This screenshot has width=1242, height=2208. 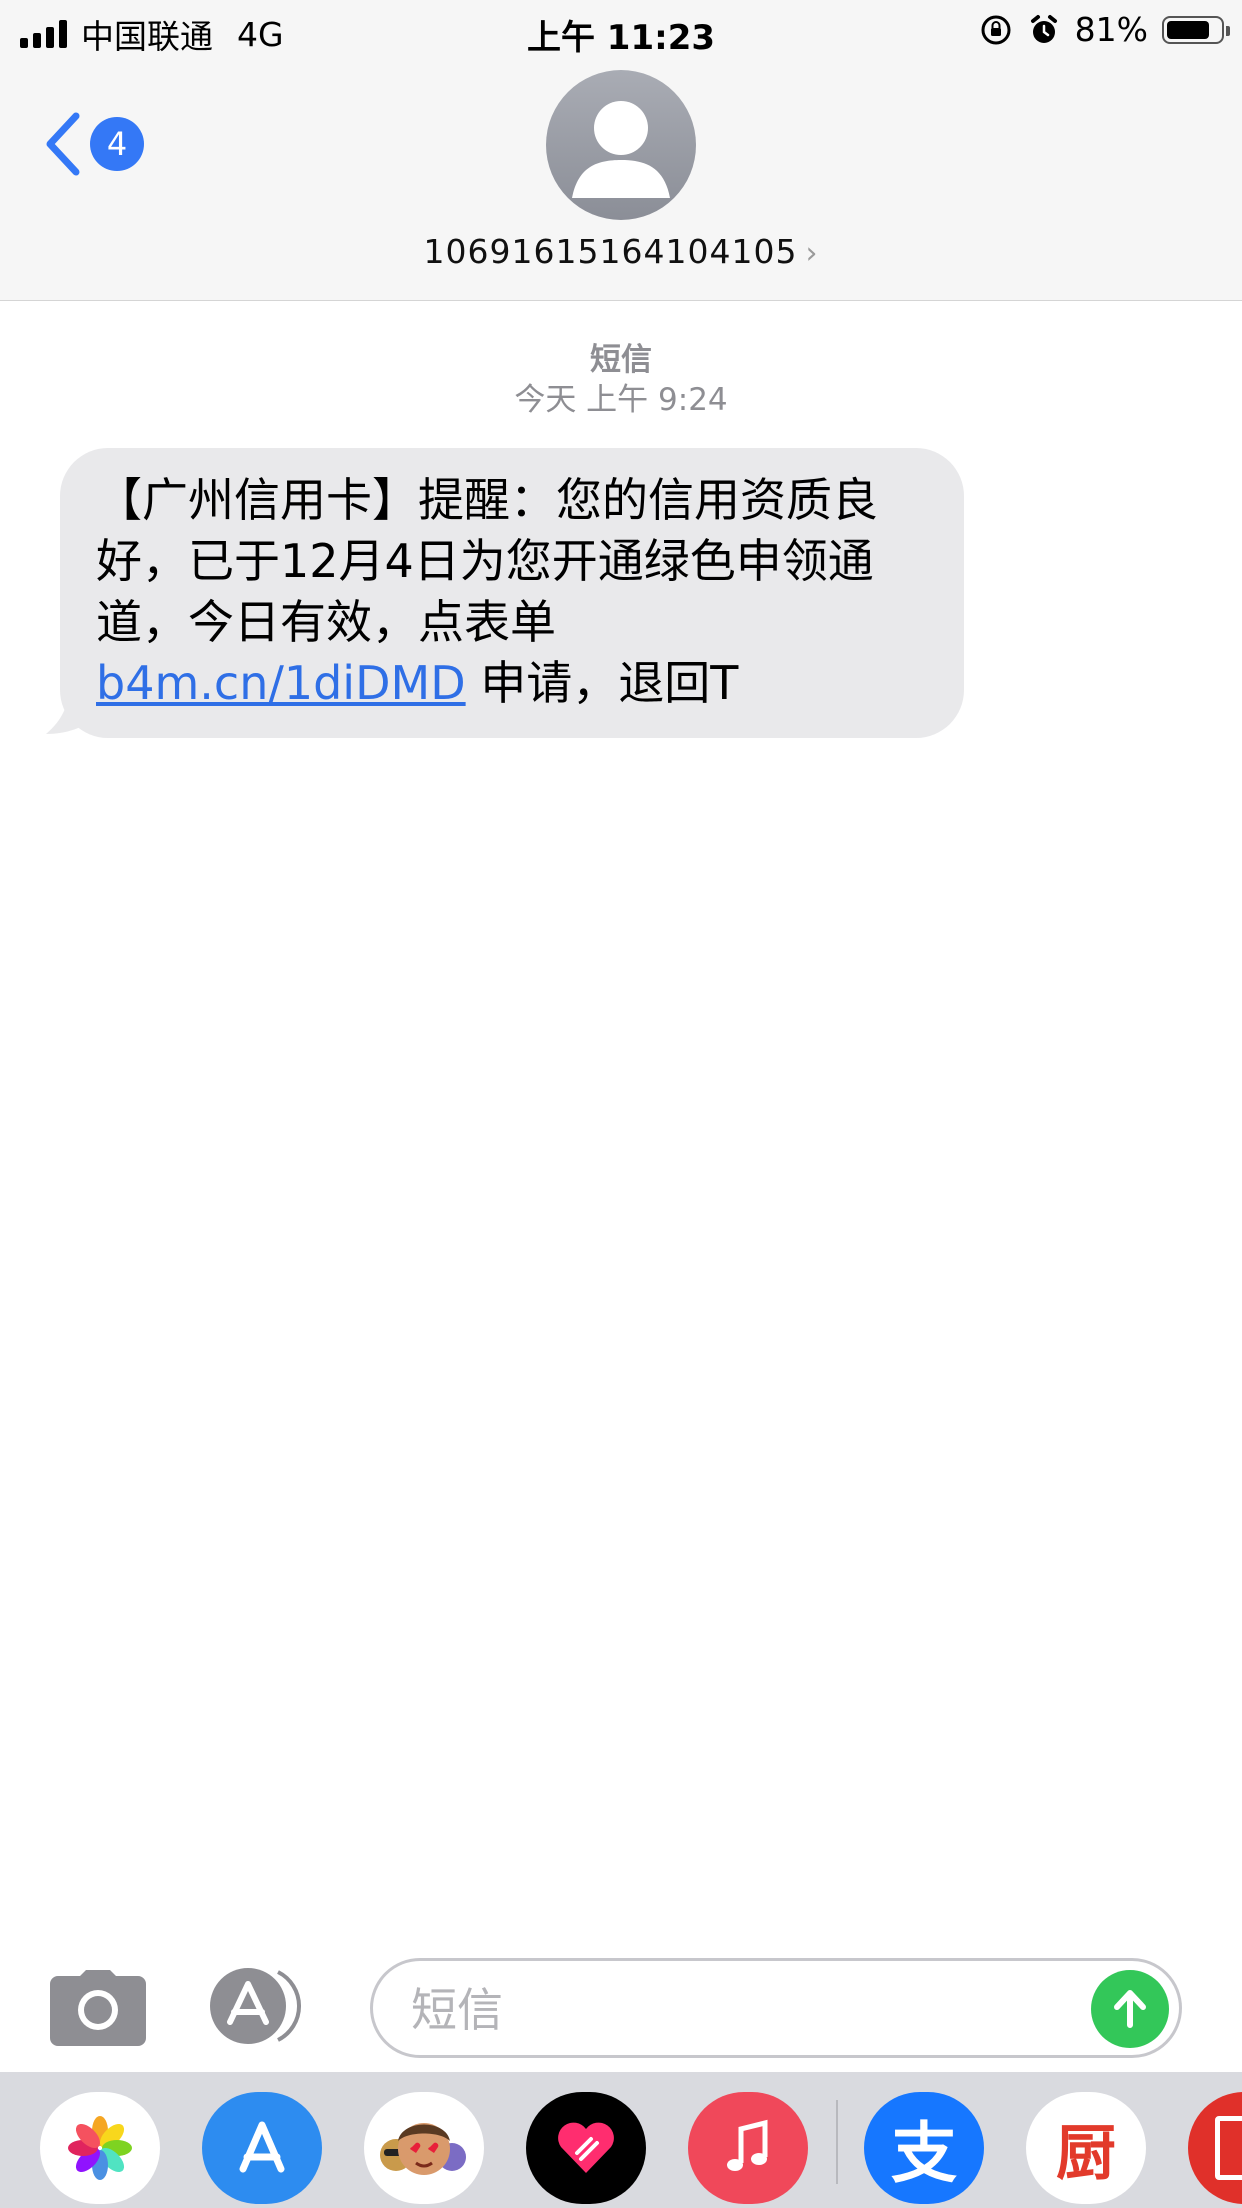 What do you see at coordinates (1228, 30) in the screenshot?
I see `battery-nub` at bounding box center [1228, 30].